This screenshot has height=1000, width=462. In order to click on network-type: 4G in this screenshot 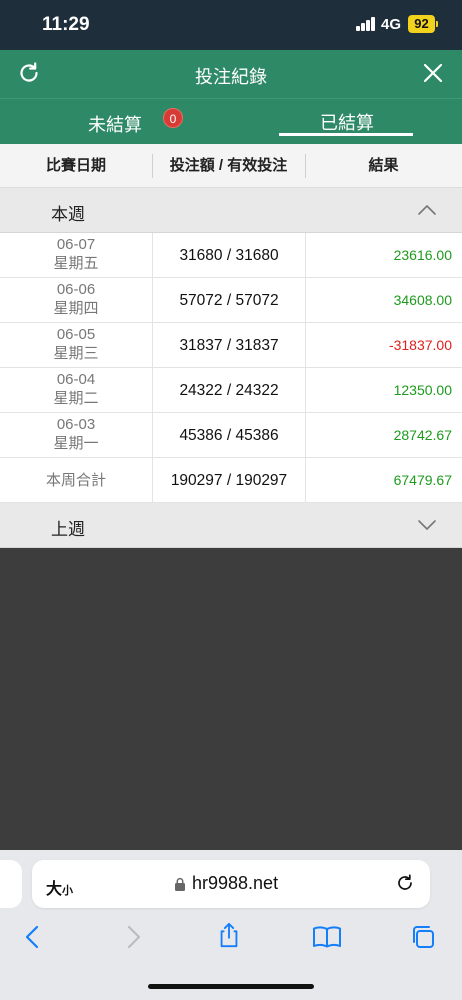, I will do `click(391, 24)`.